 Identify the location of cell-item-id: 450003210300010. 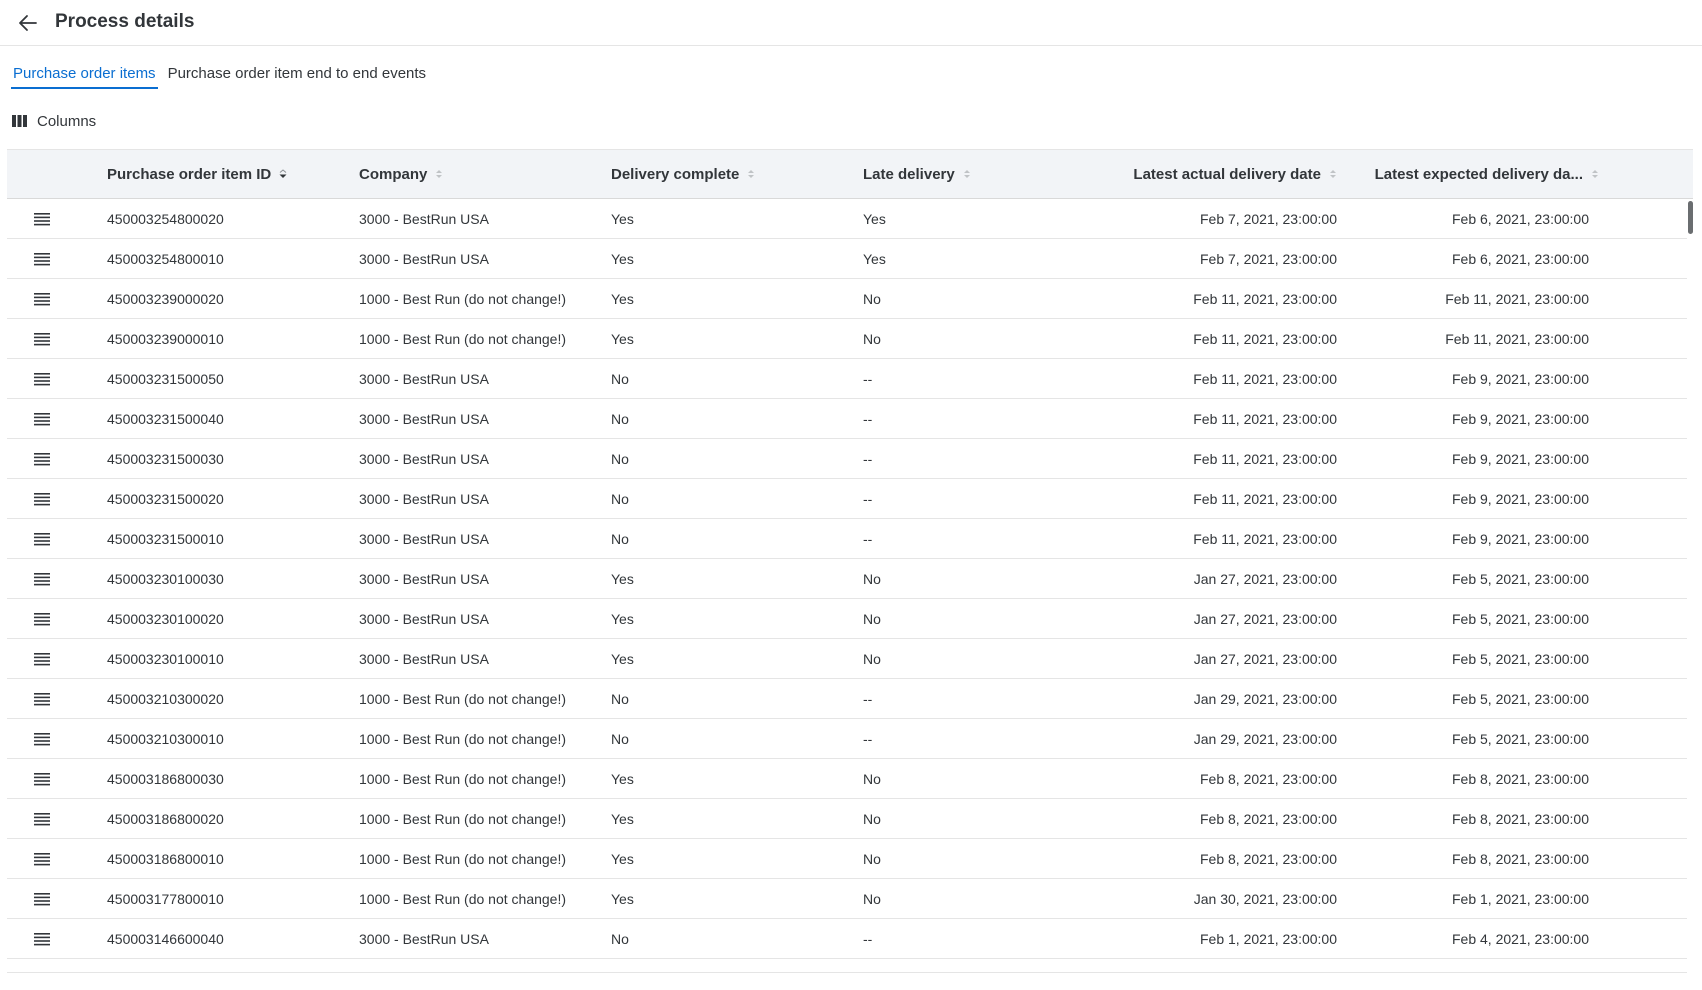
(165, 738).